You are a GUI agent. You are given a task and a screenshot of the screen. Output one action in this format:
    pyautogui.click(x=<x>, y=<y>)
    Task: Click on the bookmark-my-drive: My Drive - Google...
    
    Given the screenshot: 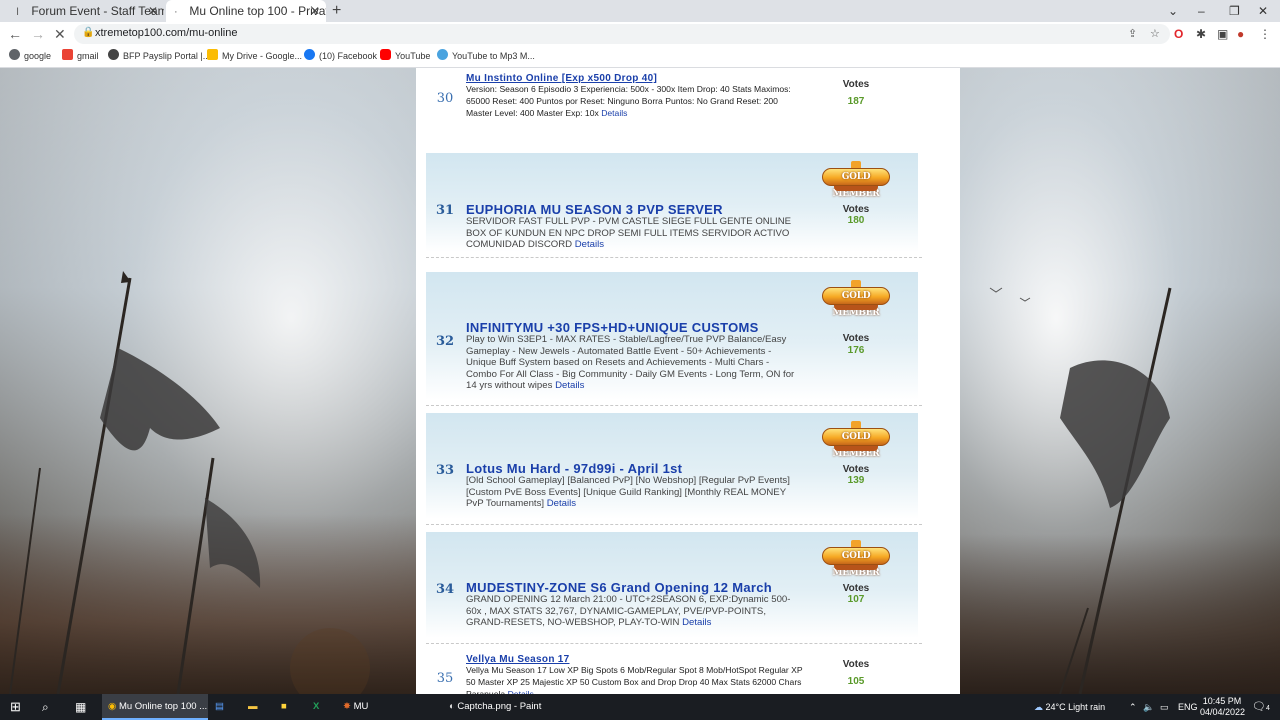 What is the action you would take?
    pyautogui.click(x=254, y=55)
    